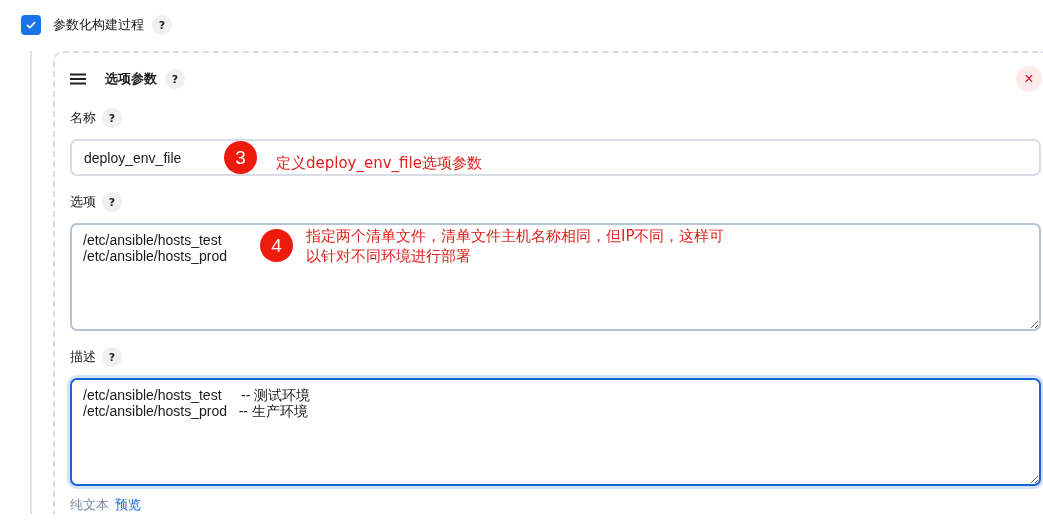  Describe the element at coordinates (1029, 79) in the screenshot. I see `close-button: ×` at that location.